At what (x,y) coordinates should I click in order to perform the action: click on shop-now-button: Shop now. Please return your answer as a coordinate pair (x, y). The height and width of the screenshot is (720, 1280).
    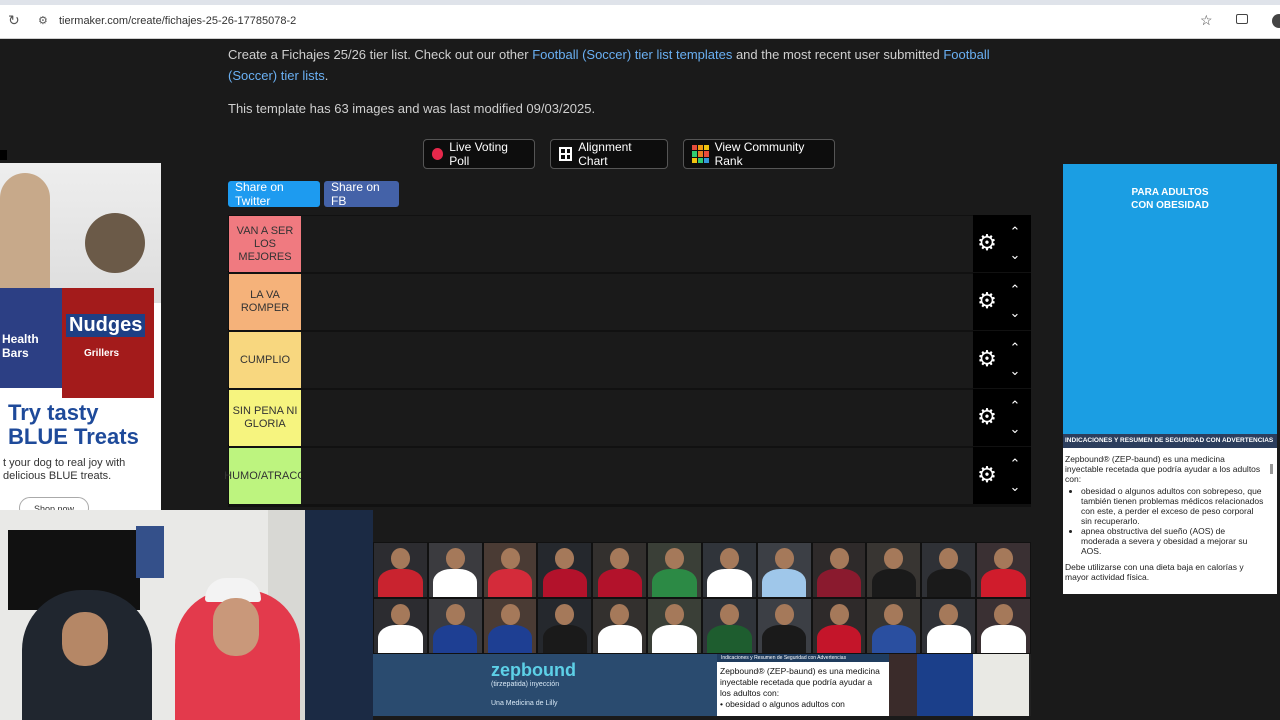
    Looking at the image, I should click on (54, 503).